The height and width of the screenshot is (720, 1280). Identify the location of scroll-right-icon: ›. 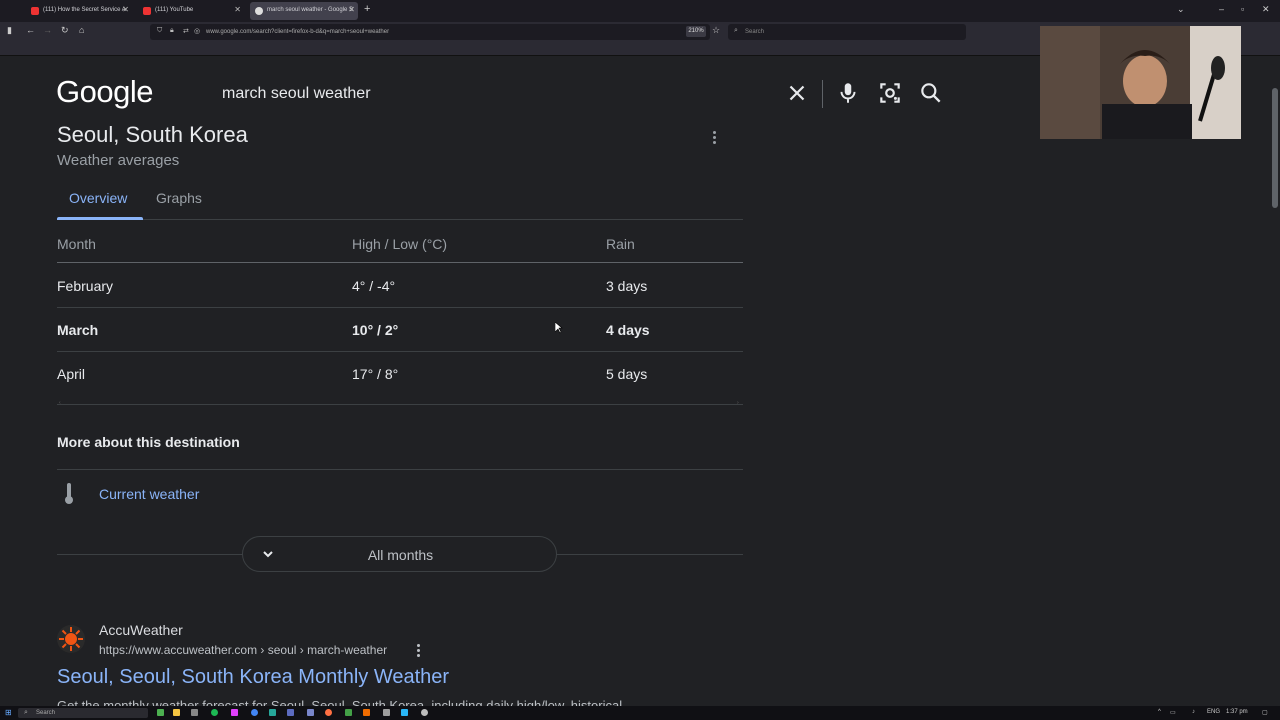
(738, 403).